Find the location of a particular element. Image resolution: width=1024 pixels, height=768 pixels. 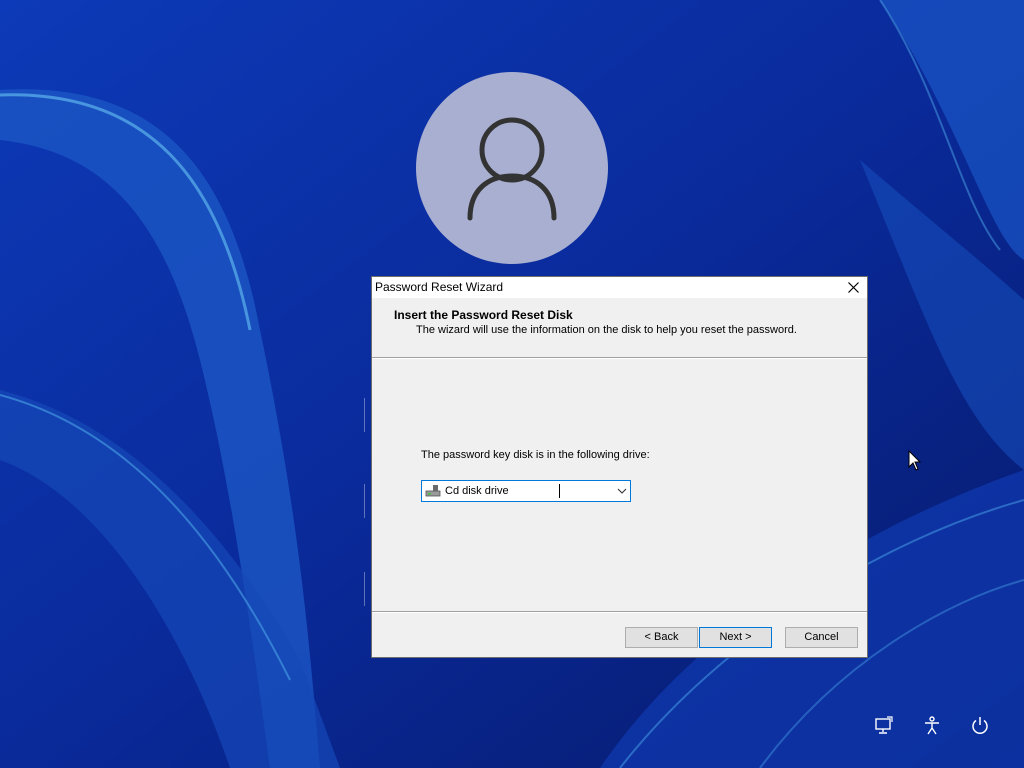

drive-select-value: Cd disk drive is located at coordinates (477, 491).